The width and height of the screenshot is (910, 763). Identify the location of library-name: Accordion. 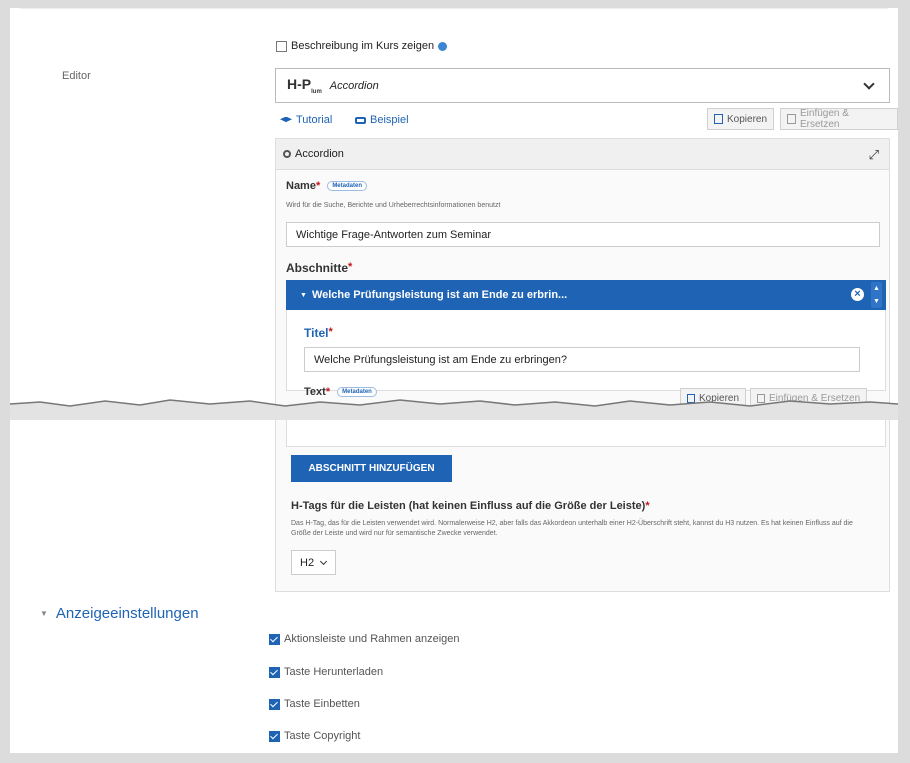
(354, 85).